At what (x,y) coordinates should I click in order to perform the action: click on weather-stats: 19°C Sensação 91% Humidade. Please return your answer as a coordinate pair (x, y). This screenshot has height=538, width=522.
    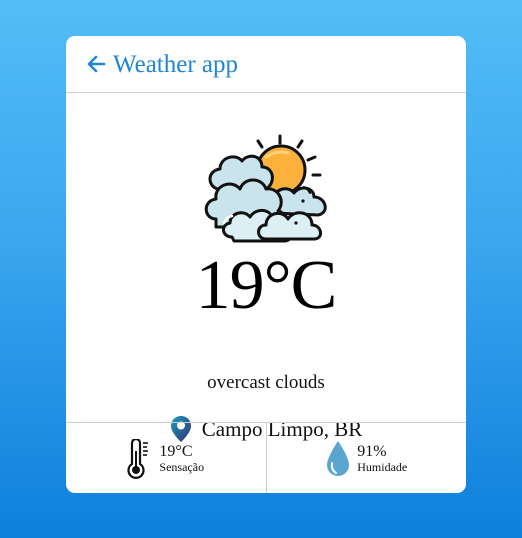
    Looking at the image, I should click on (266, 457).